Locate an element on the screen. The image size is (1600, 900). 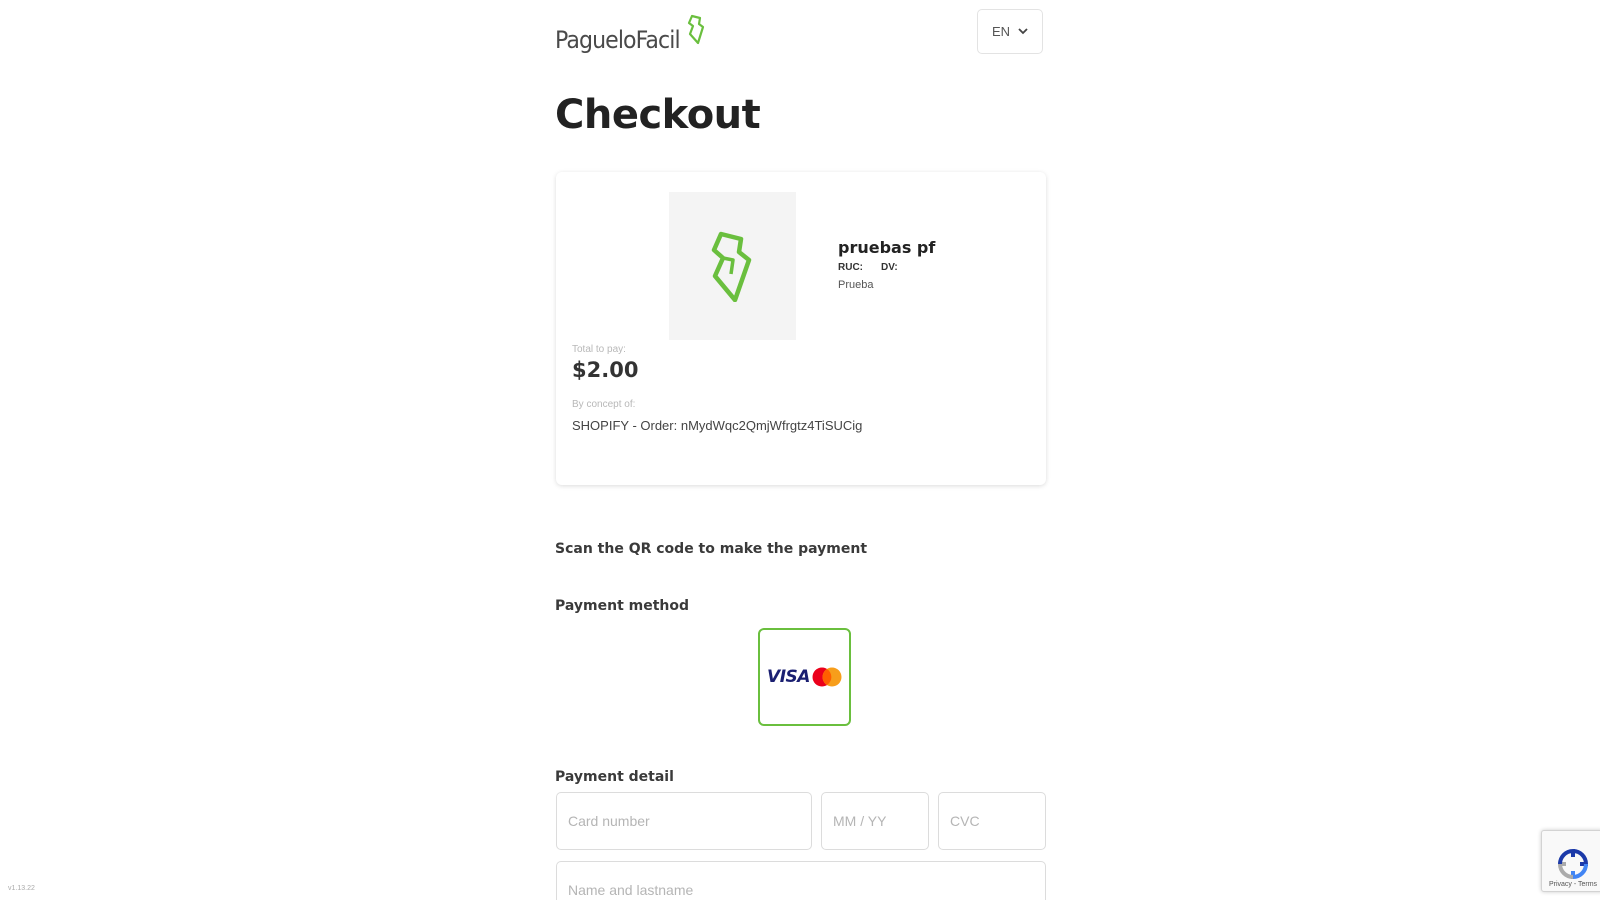
total-label: Total to pay: is located at coordinates (599, 349).